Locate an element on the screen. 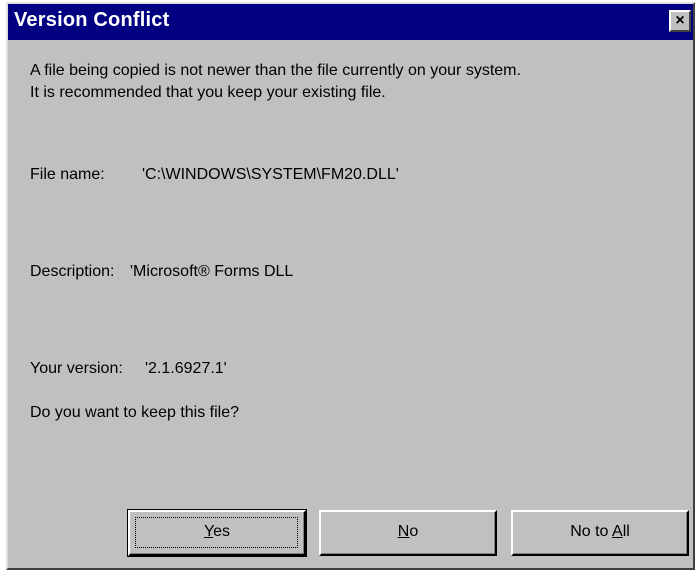  no-to-all-button-label: No to All is located at coordinates (600, 531).